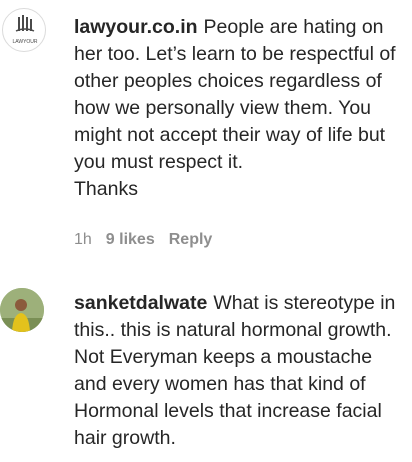 The image size is (412, 462). Describe the element at coordinates (24, 42) in the screenshot. I see `avatar-label: LAWYOUR` at that location.